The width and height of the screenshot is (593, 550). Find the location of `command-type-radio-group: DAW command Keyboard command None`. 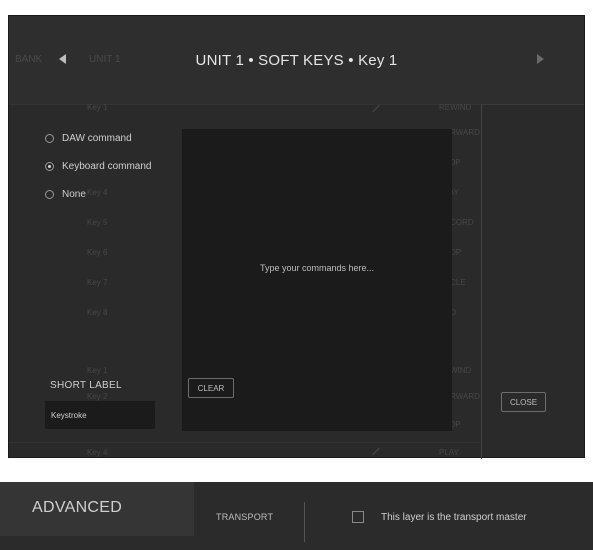

command-type-radio-group: DAW command Keyboard command None is located at coordinates (98, 172).